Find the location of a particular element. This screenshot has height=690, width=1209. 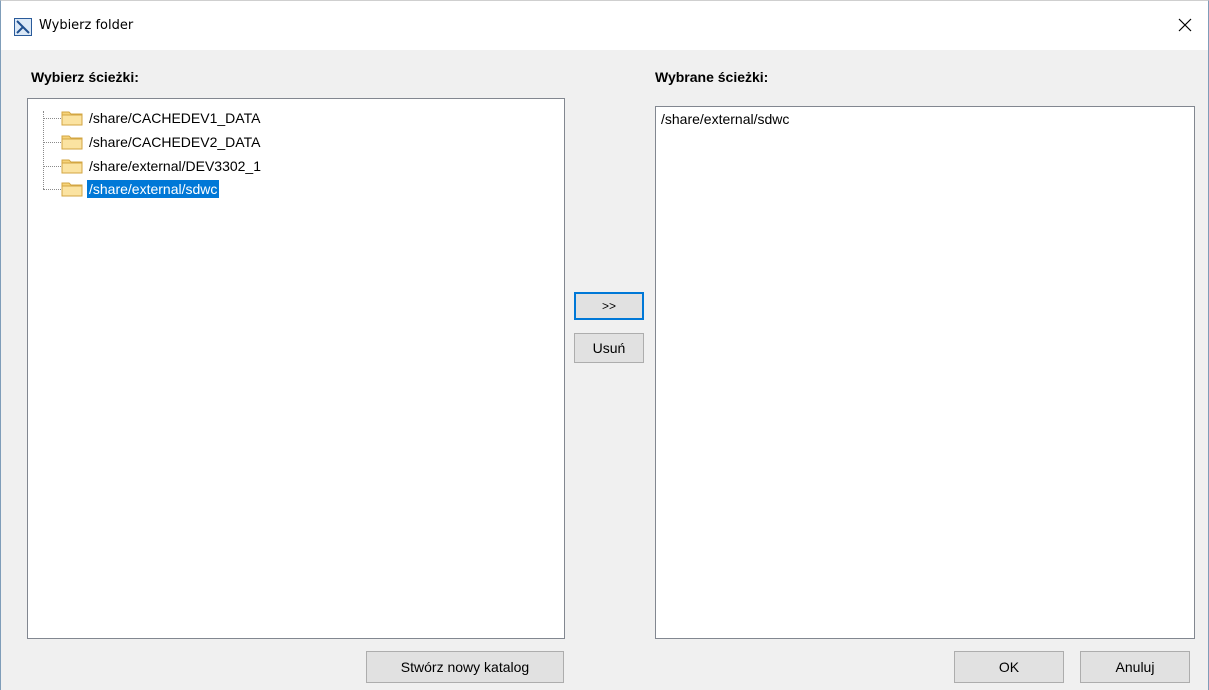

tree-item-label: /share/CACHEDEV1_DATA is located at coordinates (174, 118).